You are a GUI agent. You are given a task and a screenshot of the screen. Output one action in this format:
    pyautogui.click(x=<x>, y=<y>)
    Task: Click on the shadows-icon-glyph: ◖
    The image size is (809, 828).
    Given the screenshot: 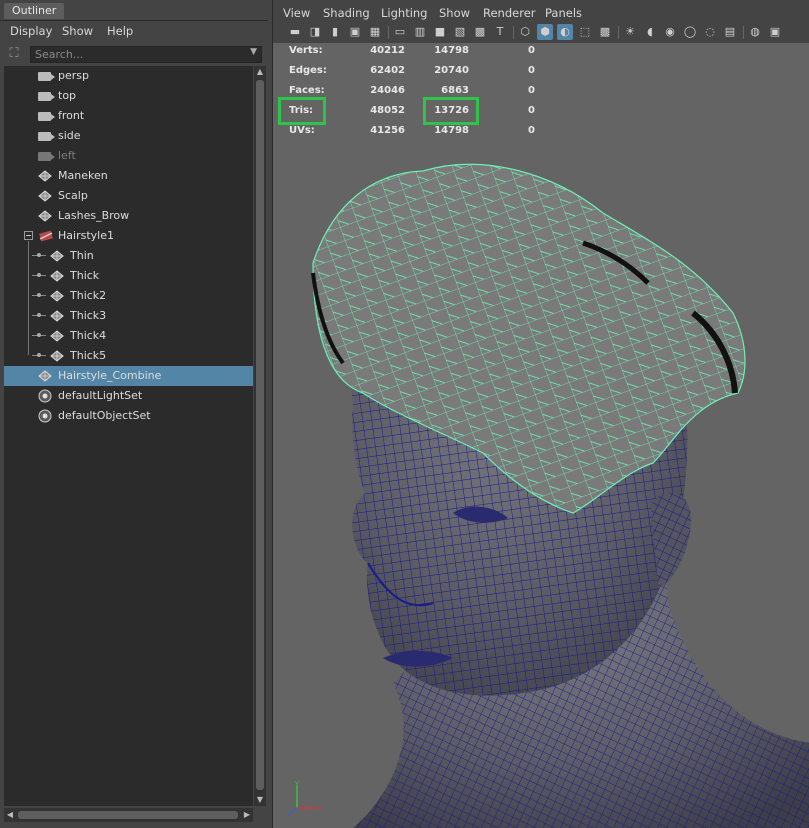 What is the action you would take?
    pyautogui.click(x=650, y=31)
    